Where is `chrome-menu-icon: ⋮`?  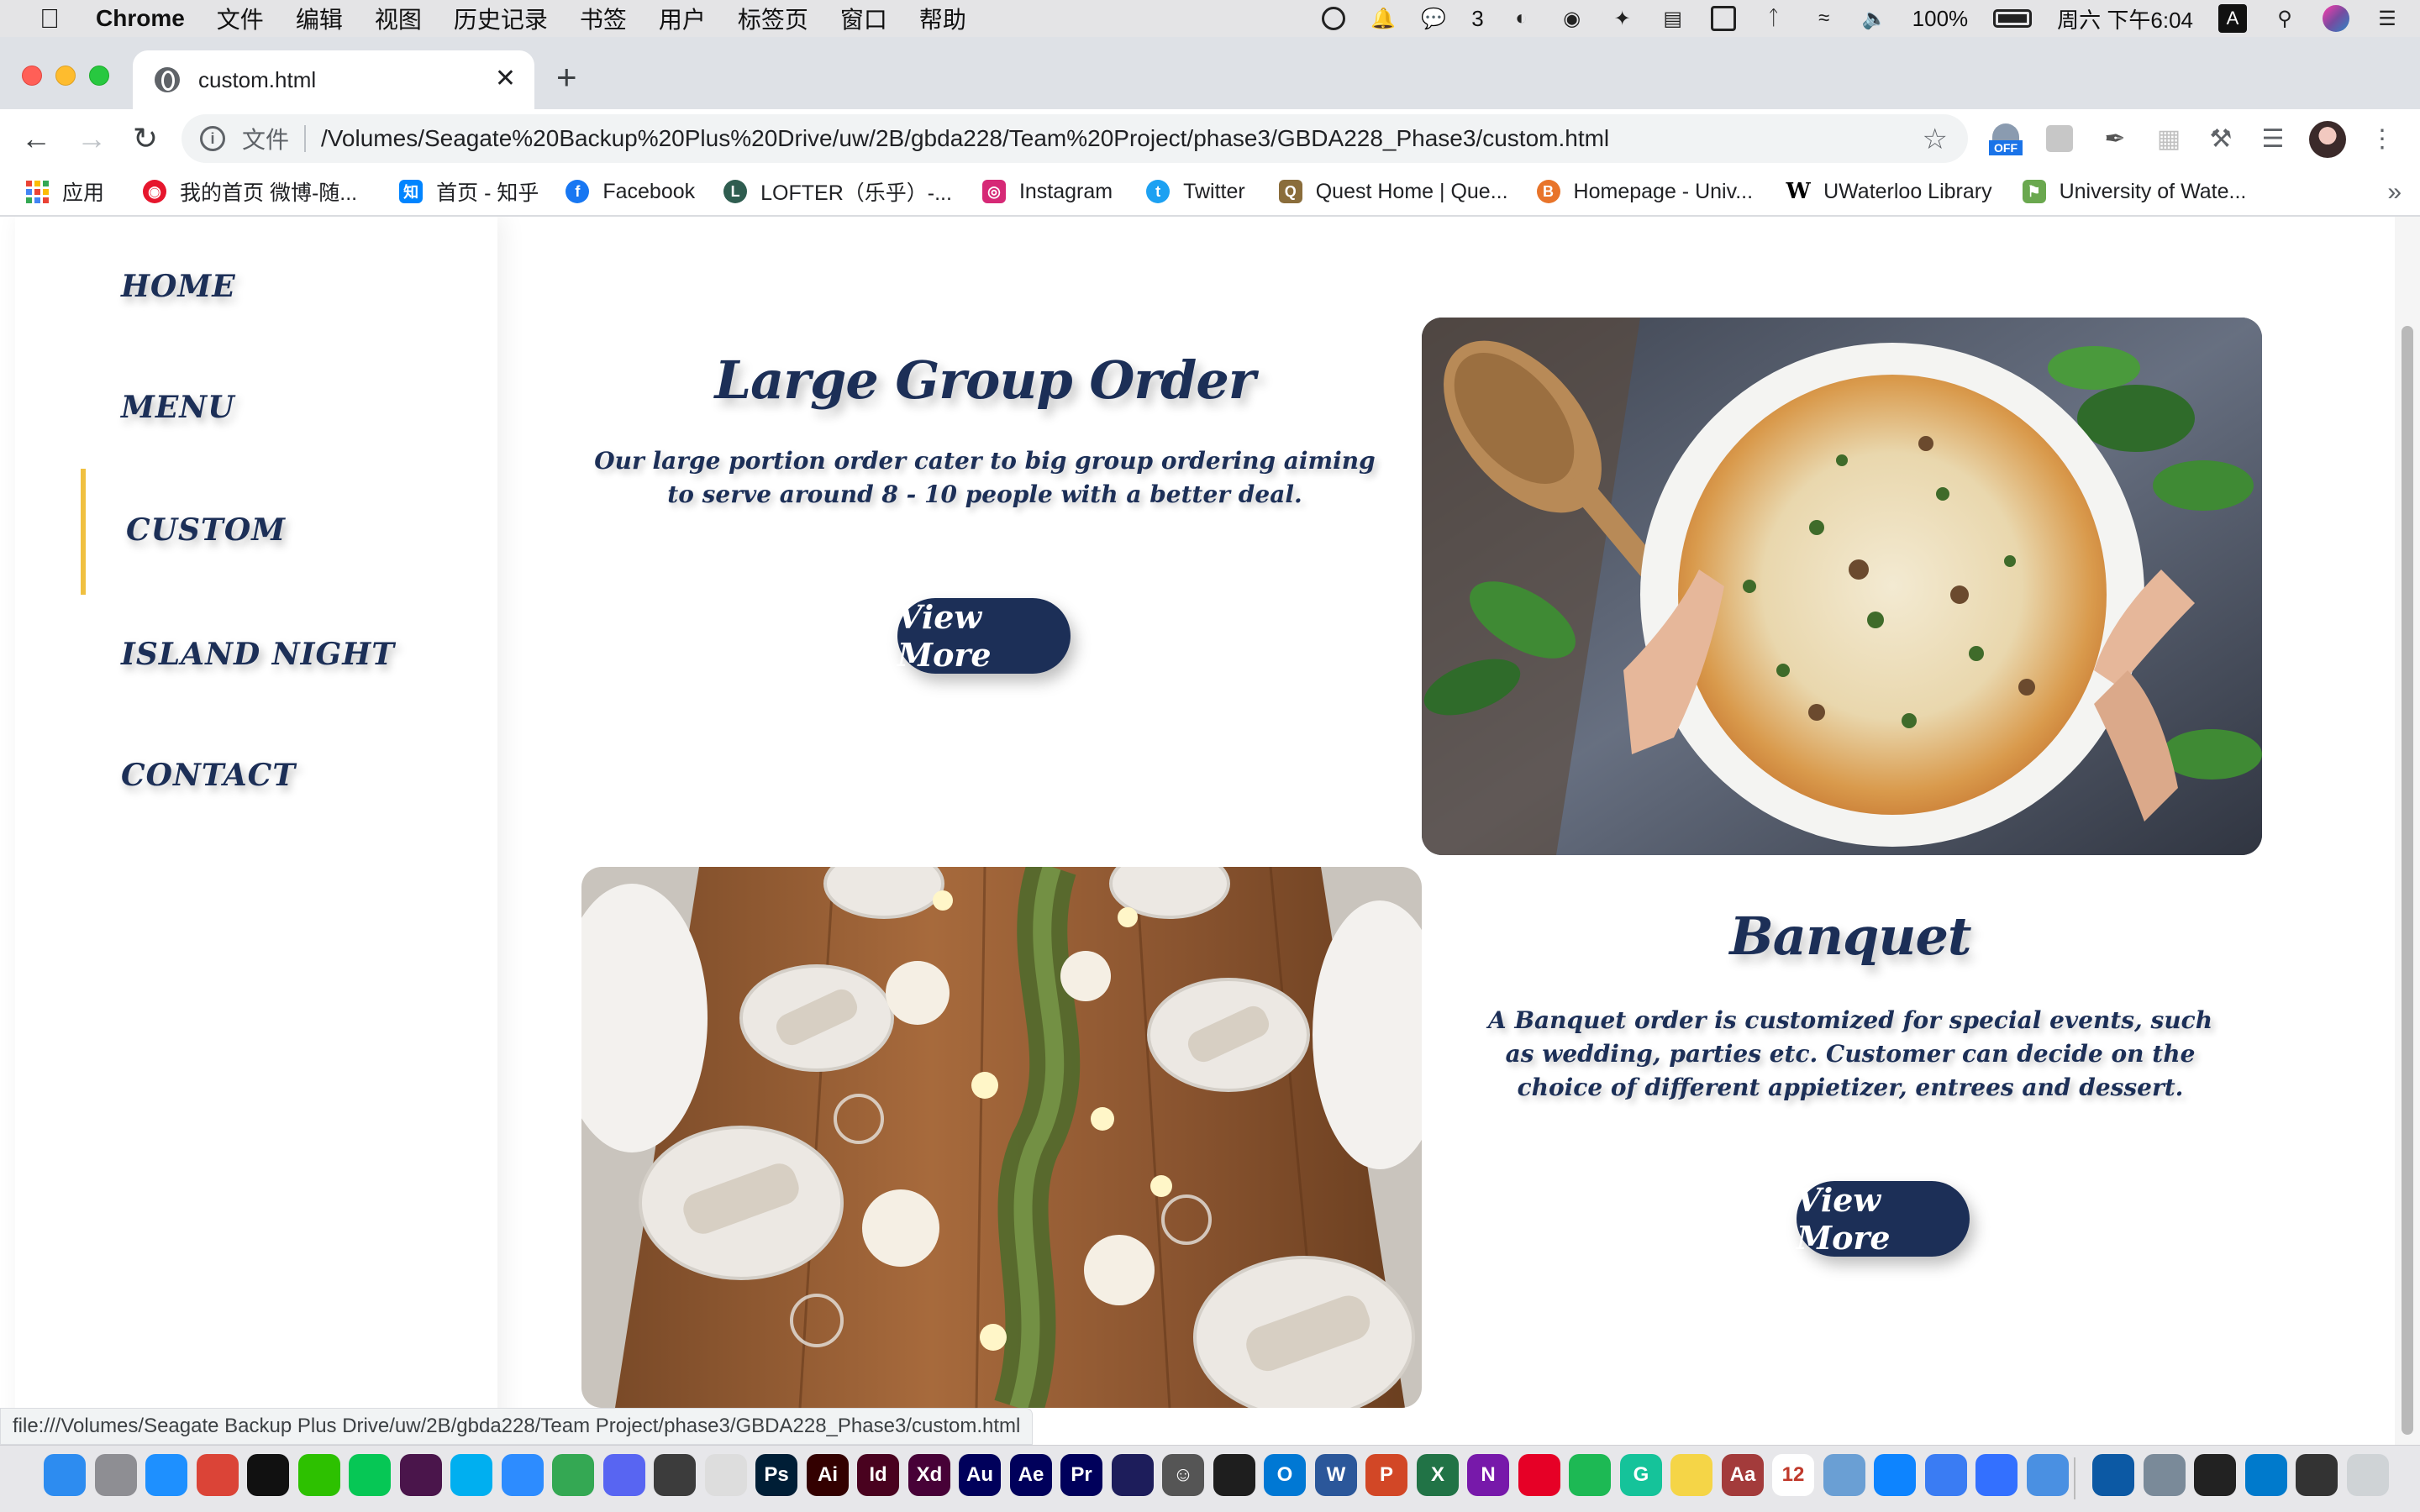 chrome-menu-icon: ⋮ is located at coordinates (2383, 138).